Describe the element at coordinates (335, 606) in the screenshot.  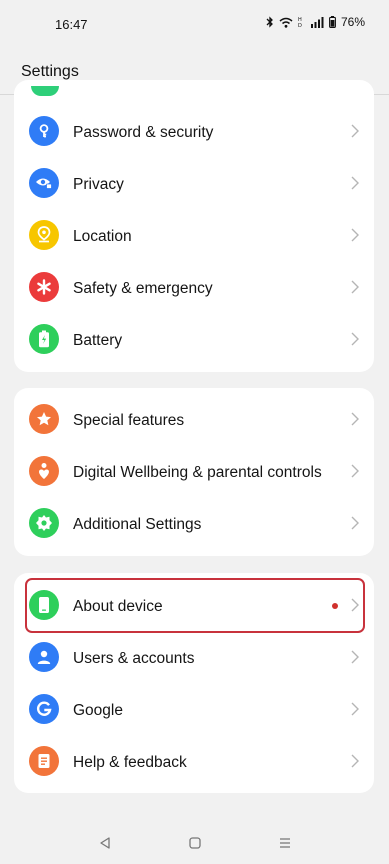
I see `notification-dot` at that location.